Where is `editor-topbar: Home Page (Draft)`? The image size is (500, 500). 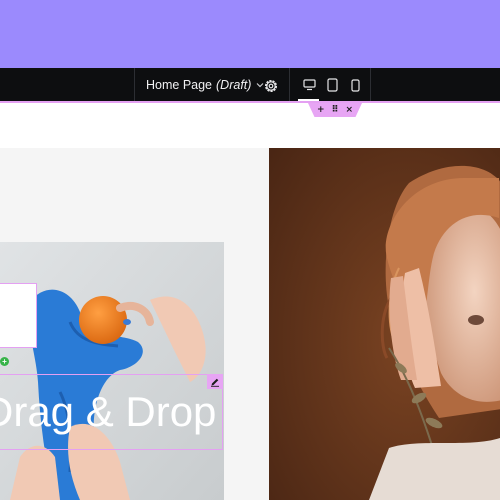 editor-topbar: Home Page (Draft) is located at coordinates (250, 85).